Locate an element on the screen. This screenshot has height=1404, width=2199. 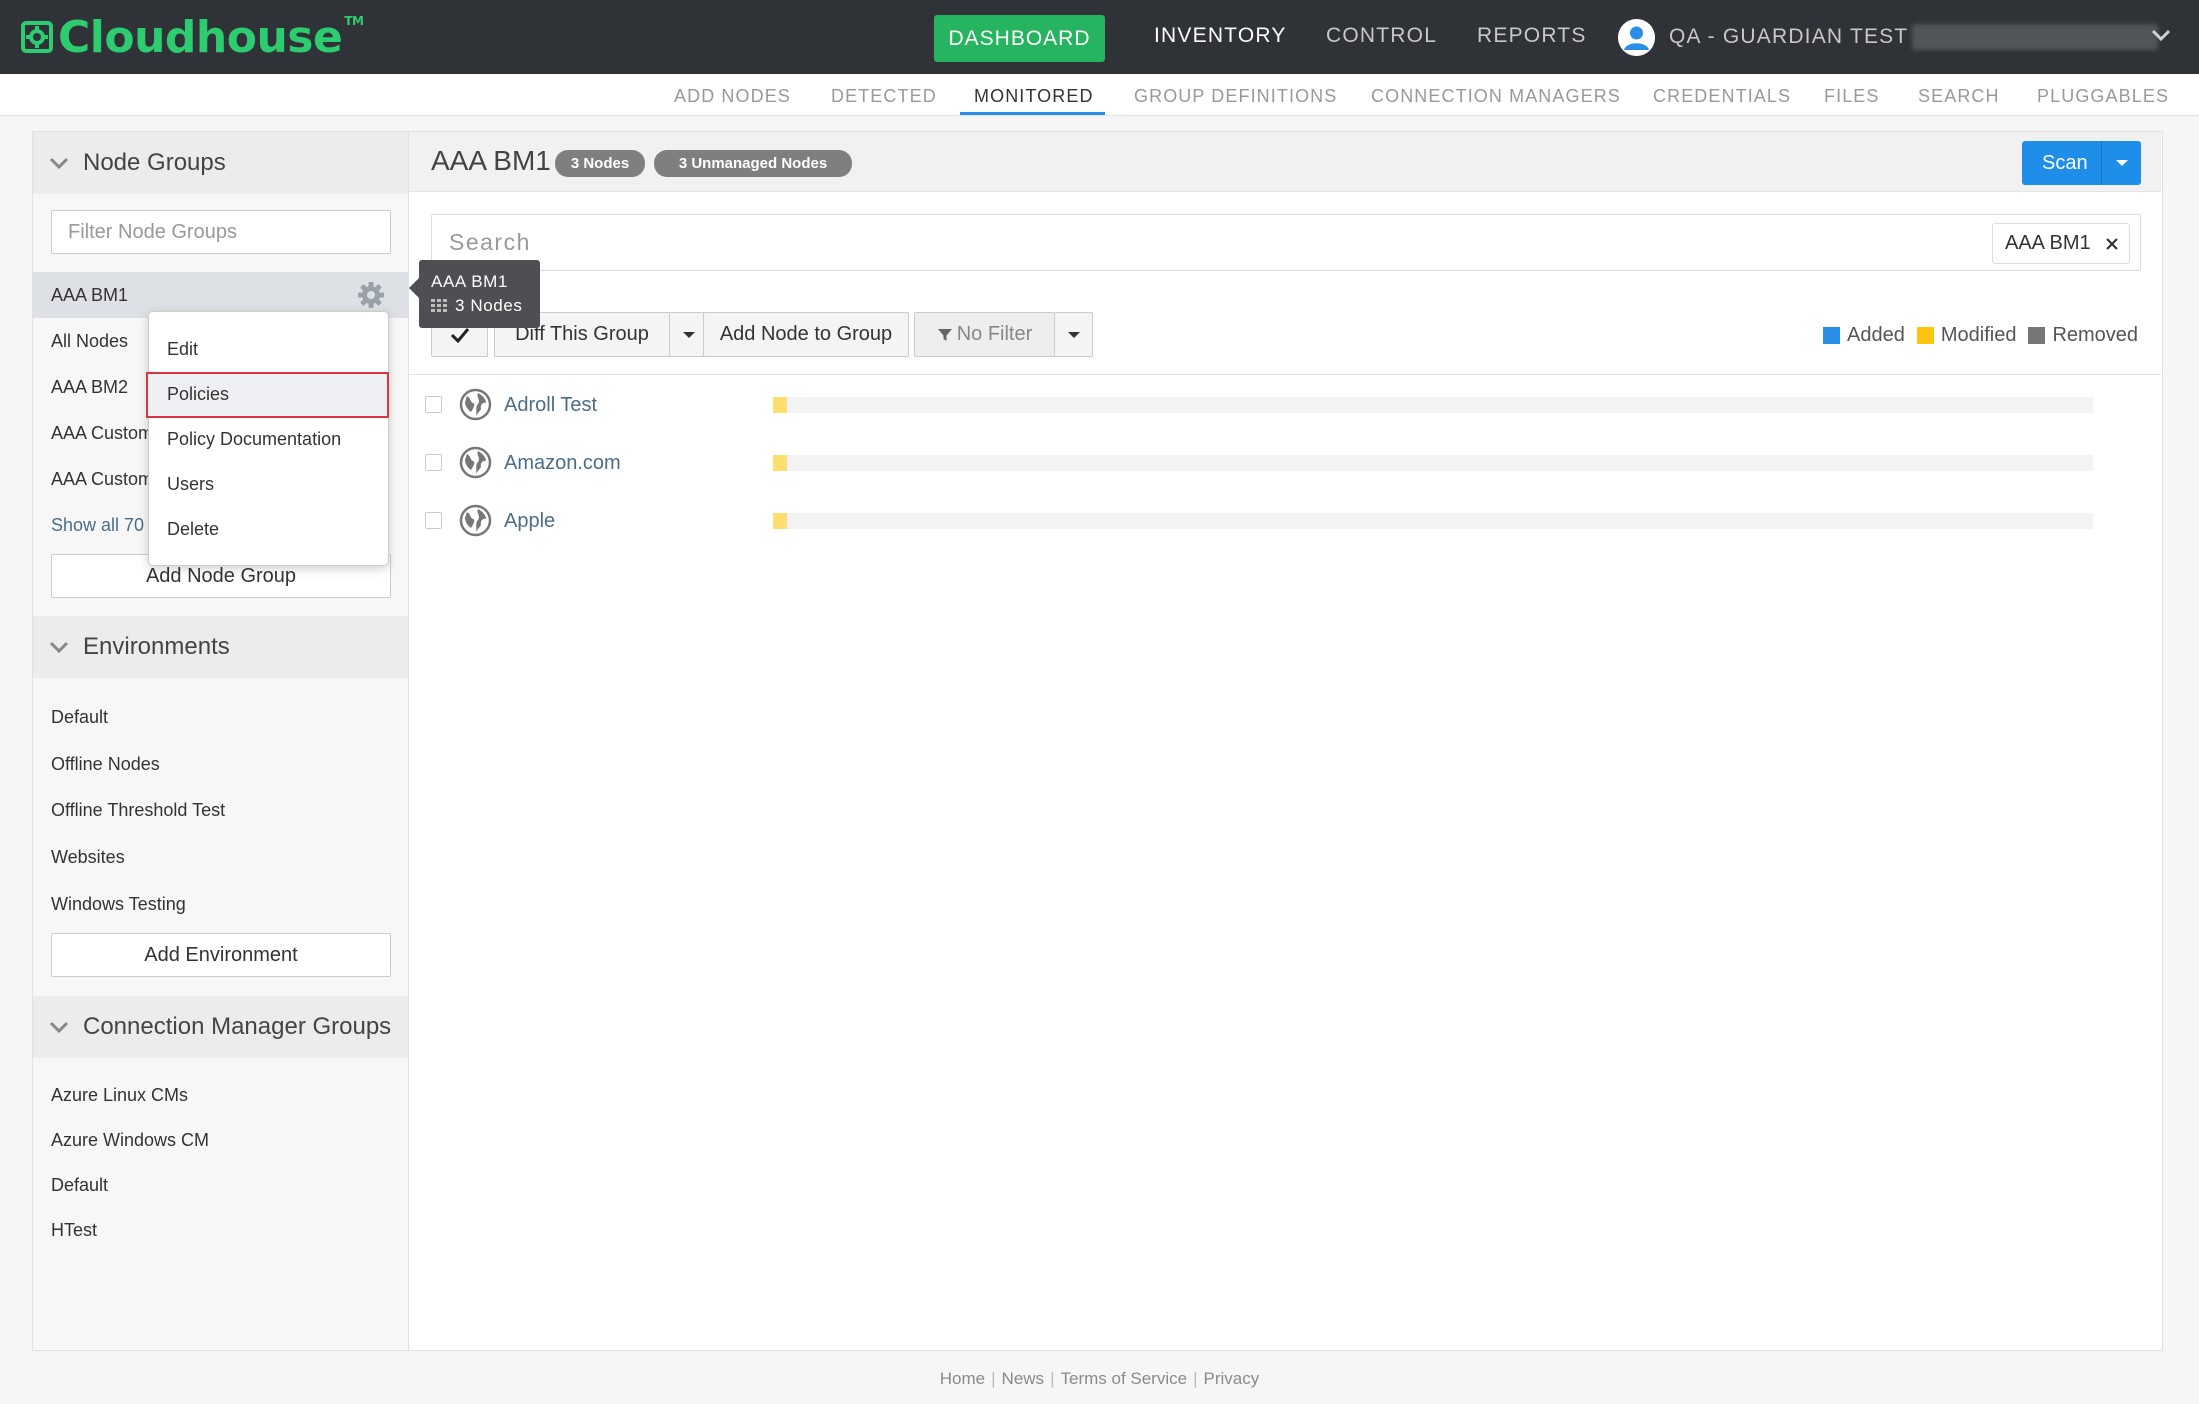
node-groups-header: Node Groups is located at coordinates (220, 163).